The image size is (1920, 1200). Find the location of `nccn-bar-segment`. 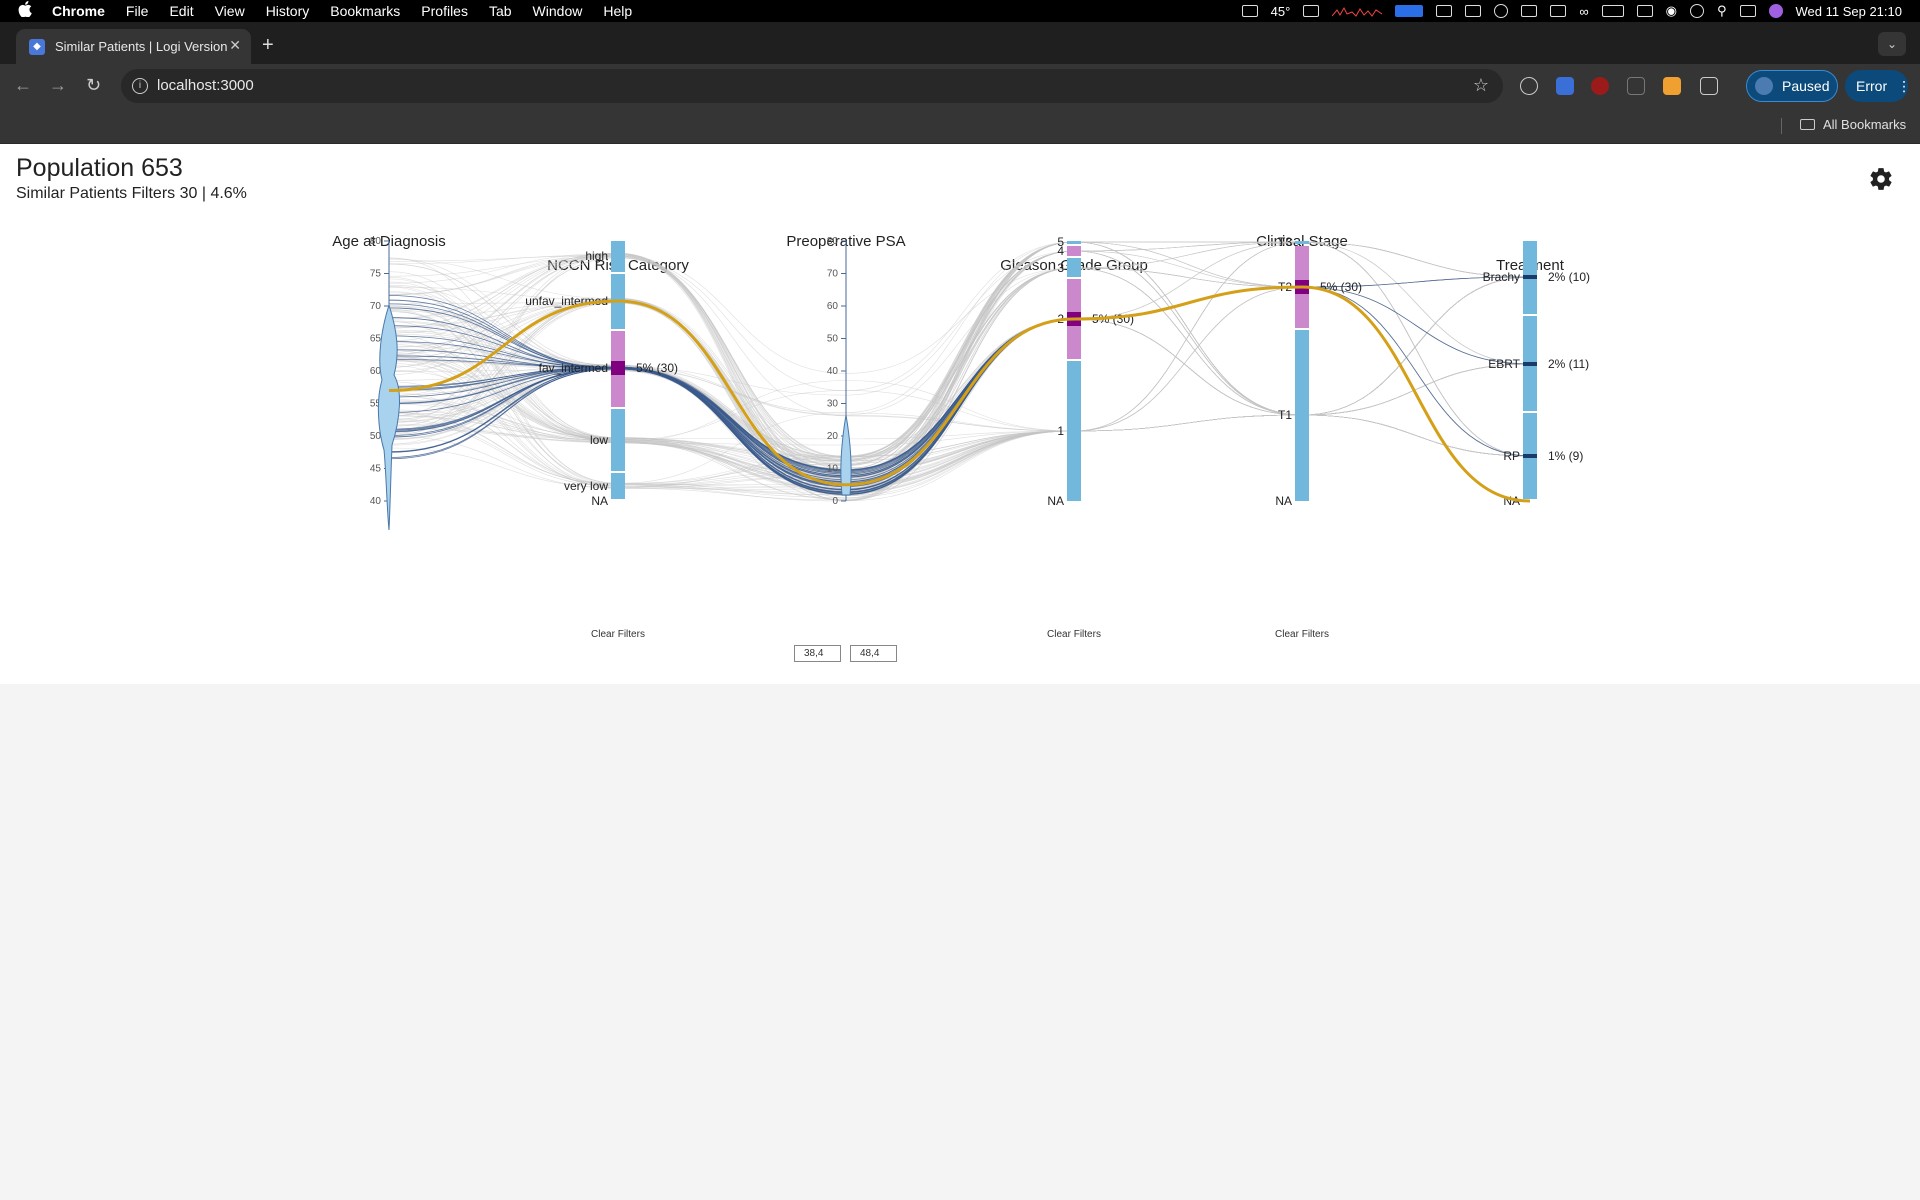

nccn-bar-segment is located at coordinates (618, 440).